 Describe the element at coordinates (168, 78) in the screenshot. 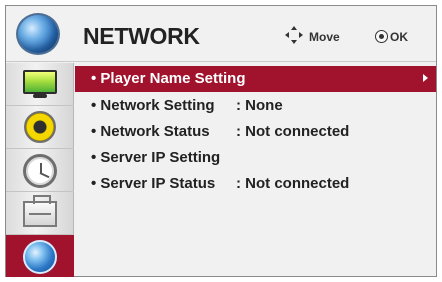

I see `menu-item-label: • Player Name Setting` at that location.